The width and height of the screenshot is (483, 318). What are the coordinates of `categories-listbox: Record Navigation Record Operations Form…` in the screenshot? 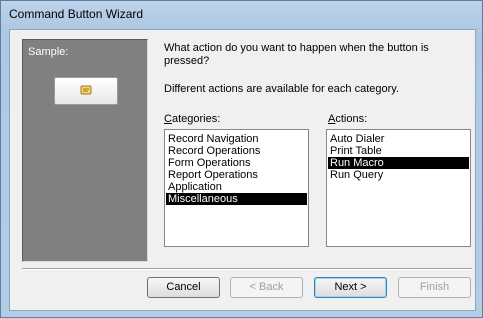 It's located at (236, 188).